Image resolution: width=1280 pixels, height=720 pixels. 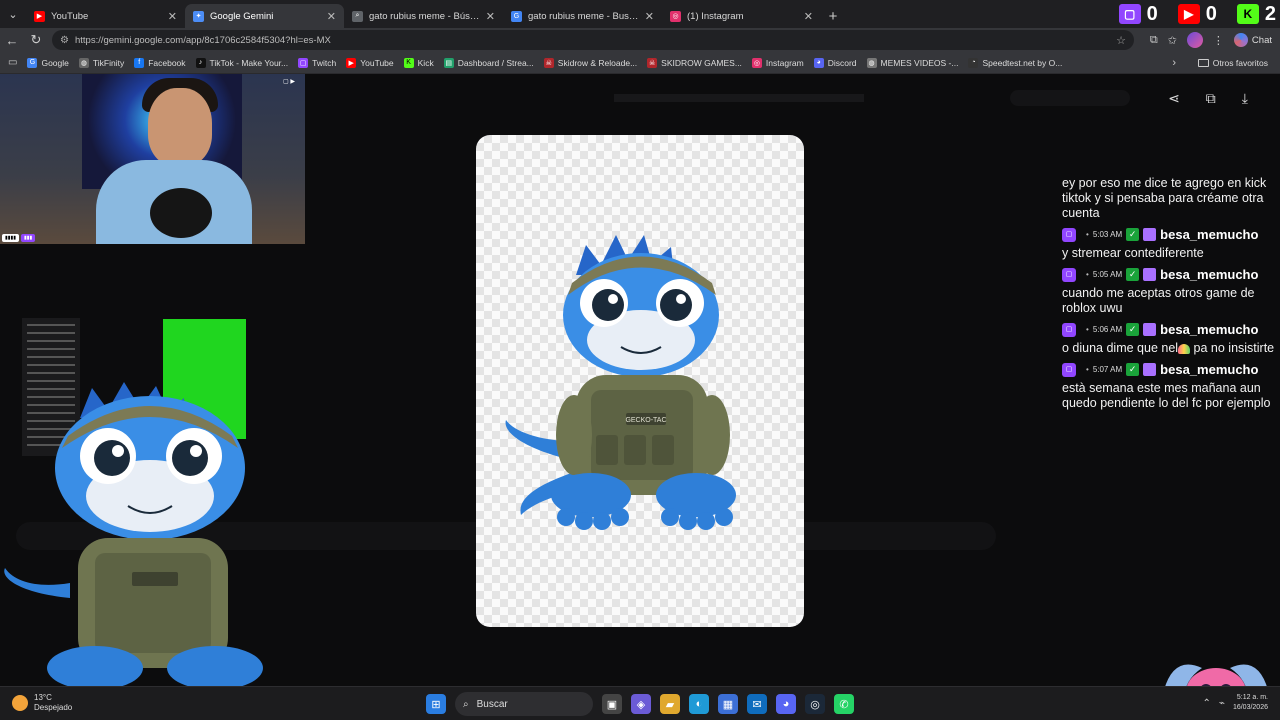 I want to click on weather-condition: Despejado, so click(x=53, y=707).